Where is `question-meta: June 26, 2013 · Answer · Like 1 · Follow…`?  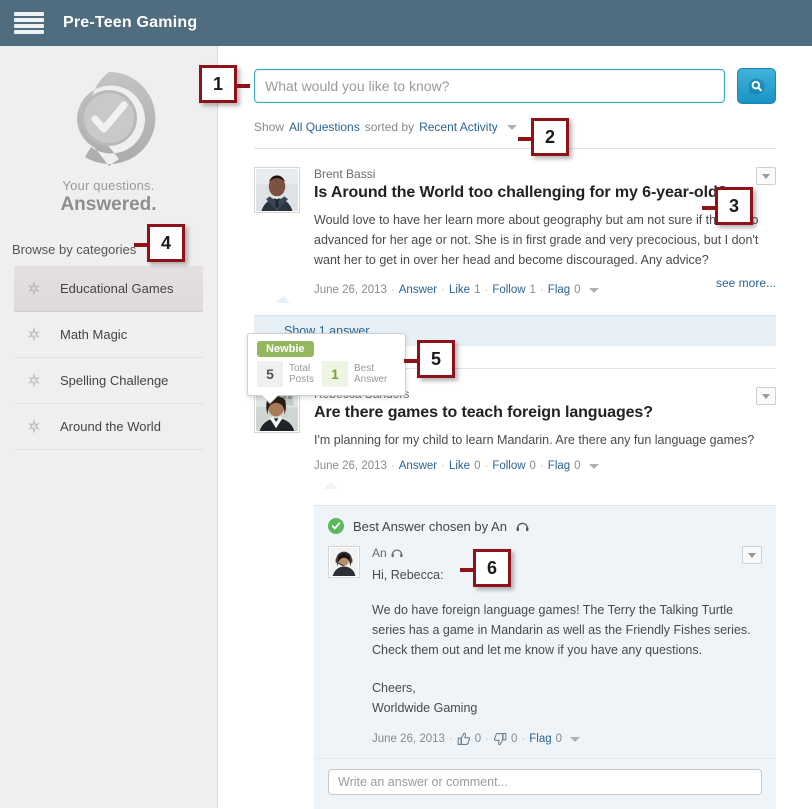 question-meta: June 26, 2013 · Answer · Like 1 · Follow… is located at coordinates (545, 290).